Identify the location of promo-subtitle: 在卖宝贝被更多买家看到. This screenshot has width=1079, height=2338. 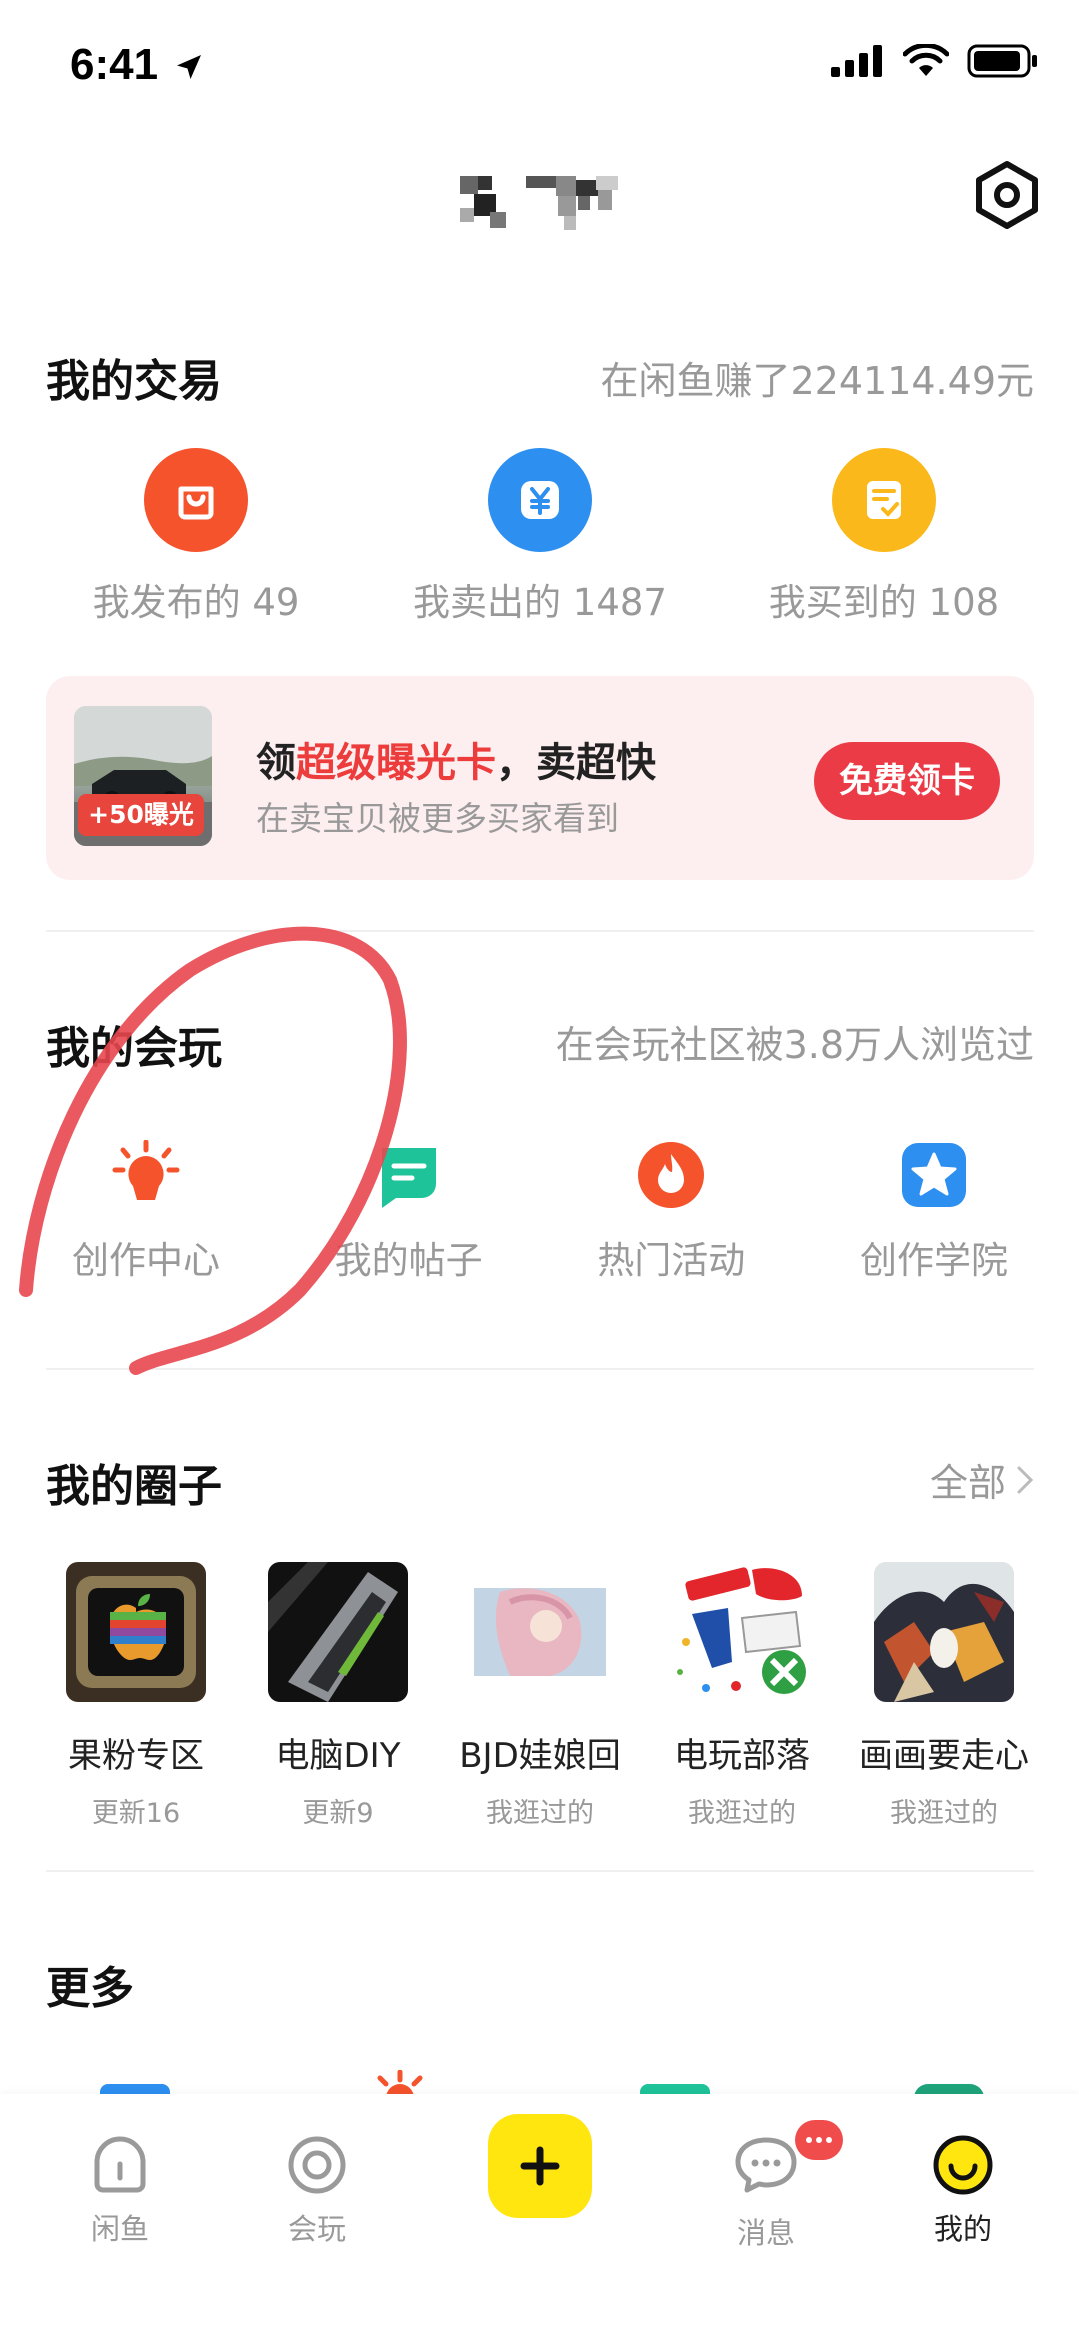
(437, 818).